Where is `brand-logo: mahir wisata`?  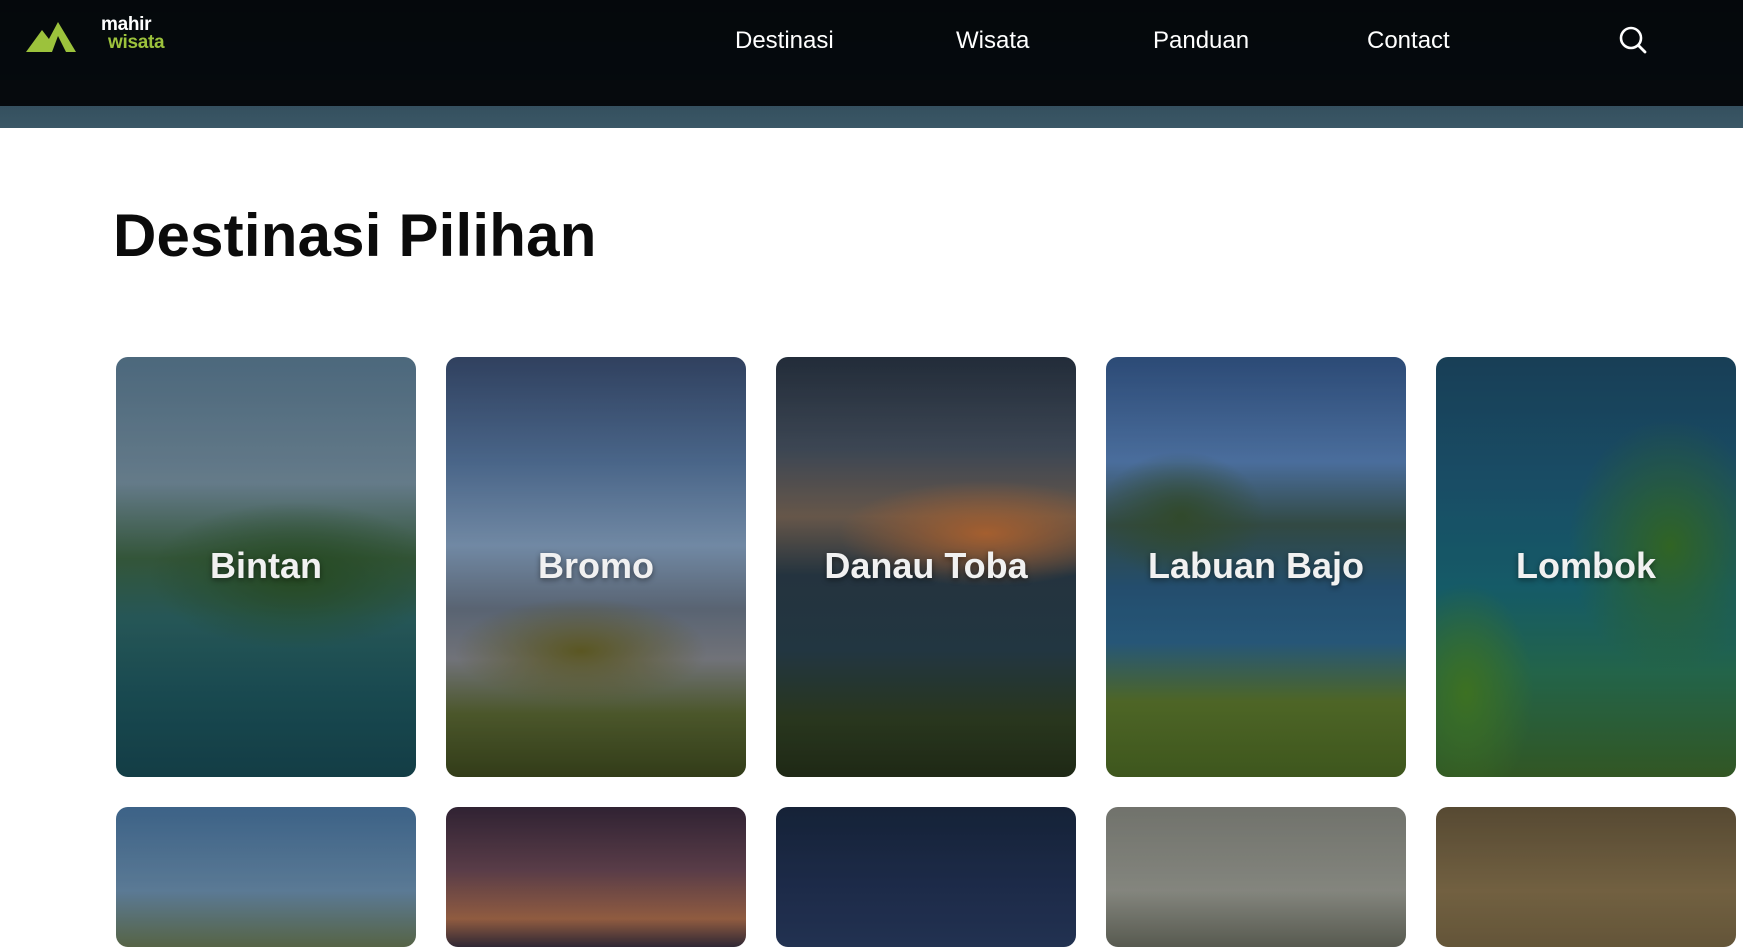
brand-logo: mahir wisata is located at coordinates (94, 35).